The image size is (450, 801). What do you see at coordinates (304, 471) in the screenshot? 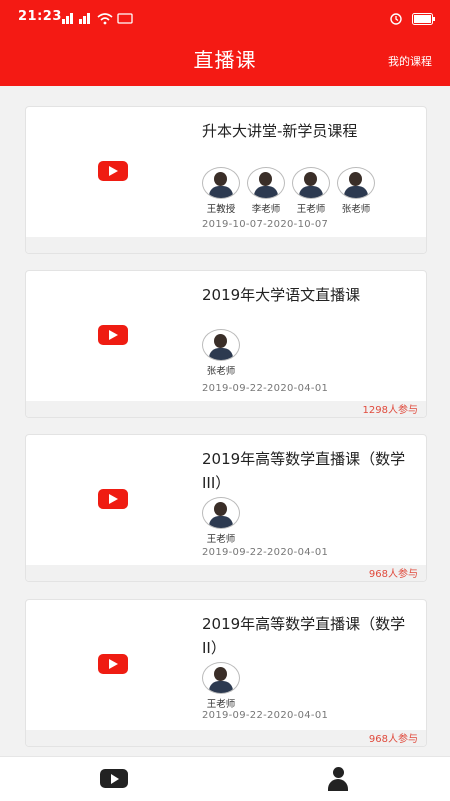
I see `course-title: 2019年高等数学直播课（数学III）` at bounding box center [304, 471].